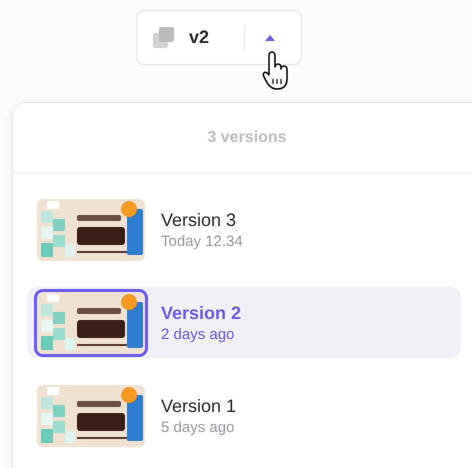 This screenshot has height=468, width=472. What do you see at coordinates (201, 313) in the screenshot?
I see `version-title: Version 2` at bounding box center [201, 313].